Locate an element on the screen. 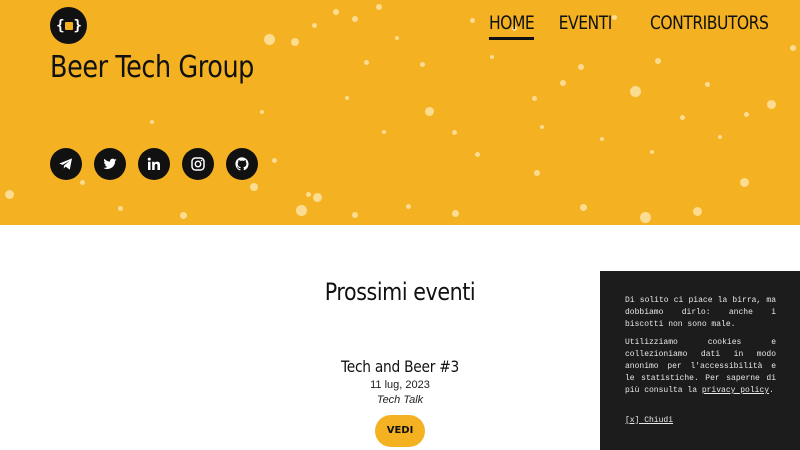  linkedin-icon is located at coordinates (153, 163).